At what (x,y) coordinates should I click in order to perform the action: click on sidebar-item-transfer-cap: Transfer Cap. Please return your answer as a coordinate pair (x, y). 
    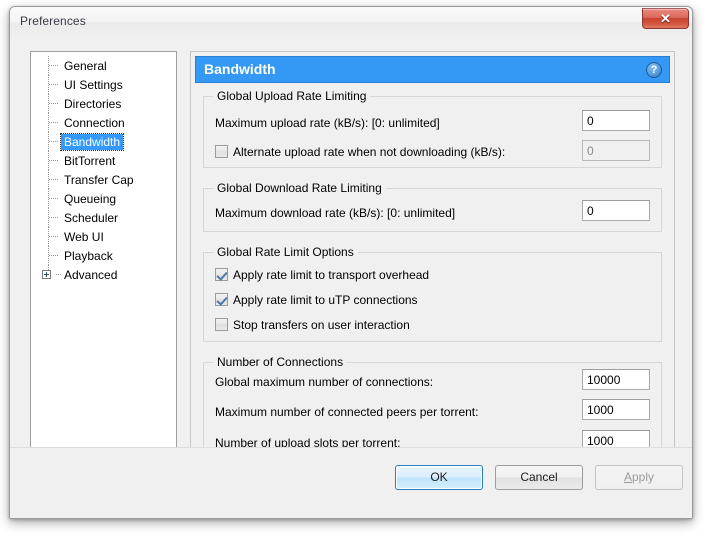
    Looking at the image, I should click on (103, 179).